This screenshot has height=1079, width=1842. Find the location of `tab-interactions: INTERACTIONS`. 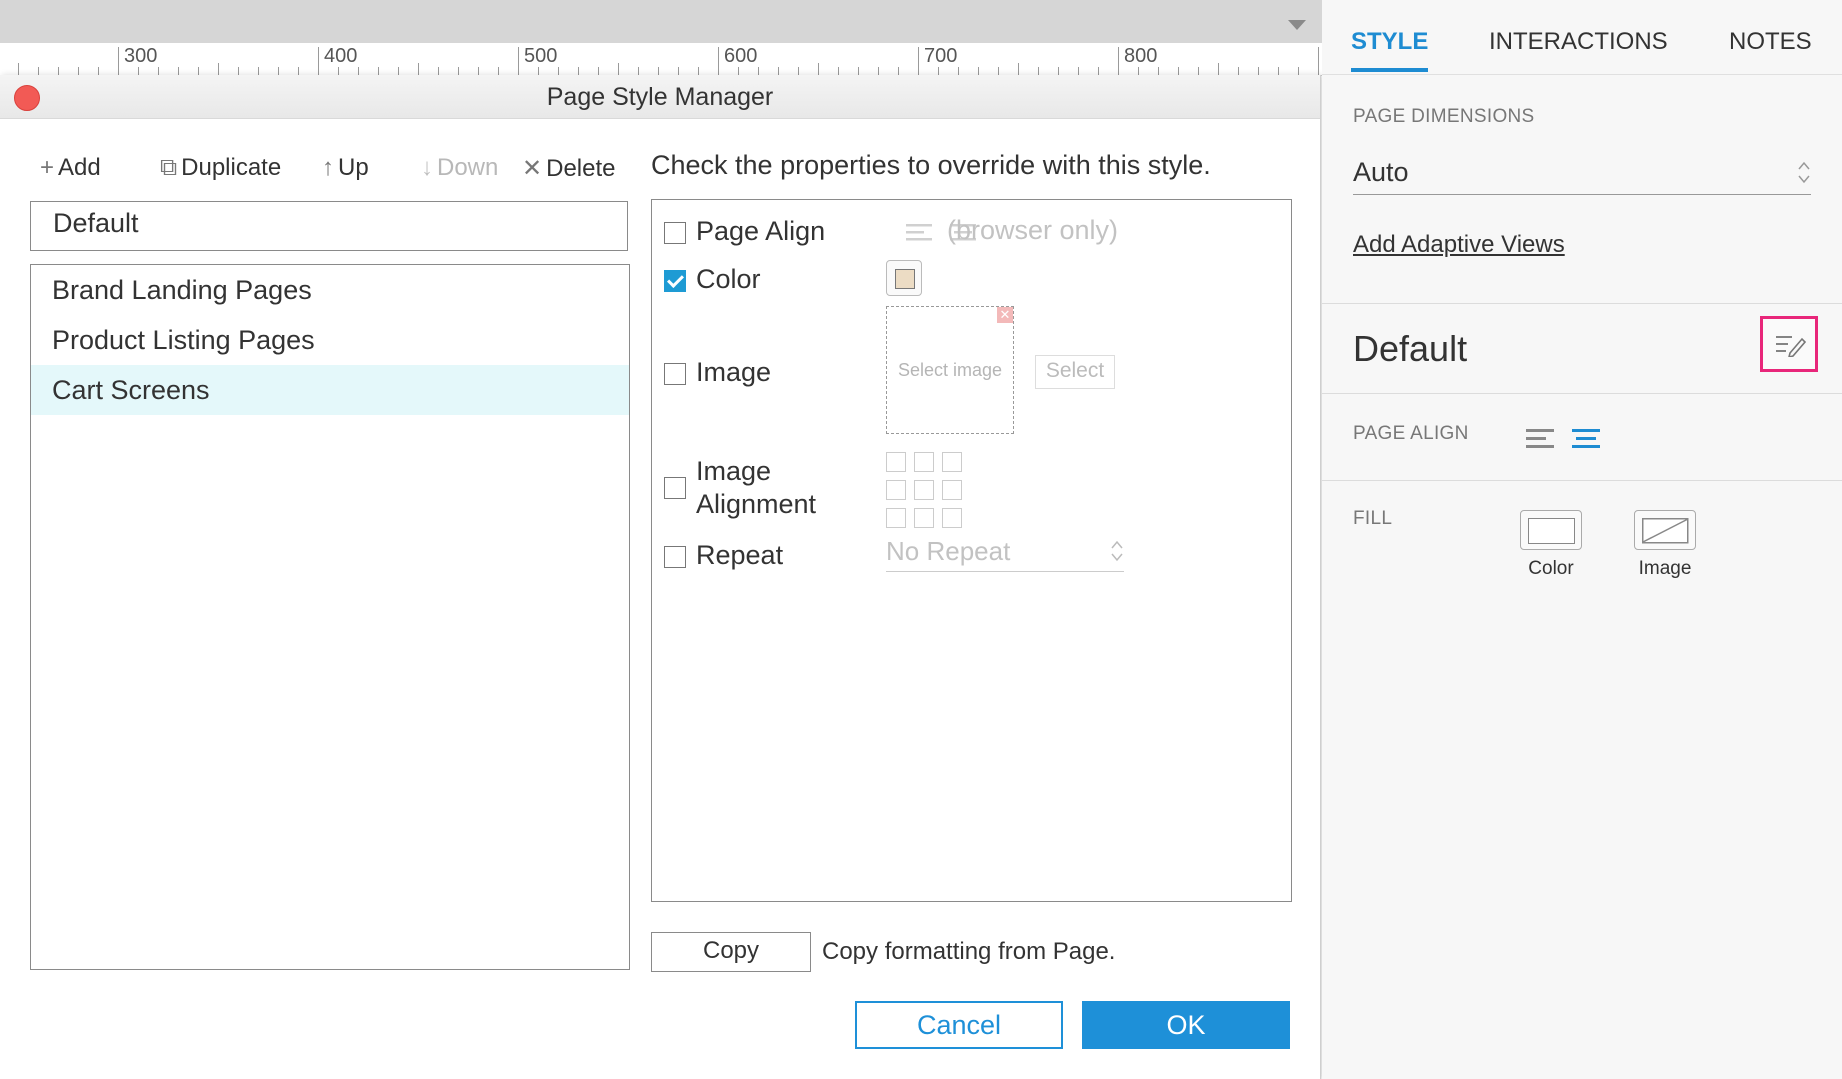

tab-interactions: INTERACTIONS is located at coordinates (1578, 42).